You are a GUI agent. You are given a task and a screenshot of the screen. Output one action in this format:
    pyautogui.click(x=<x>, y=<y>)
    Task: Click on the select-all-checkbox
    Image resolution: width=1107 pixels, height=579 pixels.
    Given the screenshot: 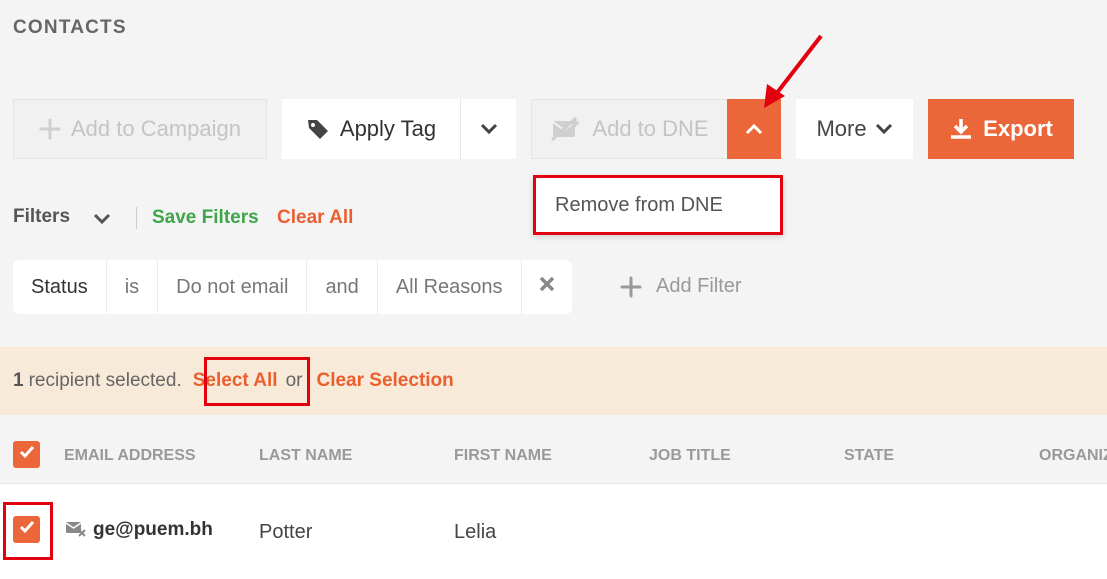 What is the action you would take?
    pyautogui.click(x=26, y=454)
    